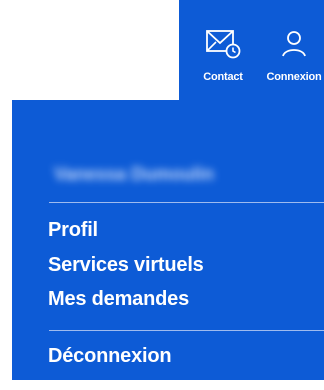  What do you see at coordinates (73, 230) in the screenshot?
I see `menu-item-profil: Profil` at bounding box center [73, 230].